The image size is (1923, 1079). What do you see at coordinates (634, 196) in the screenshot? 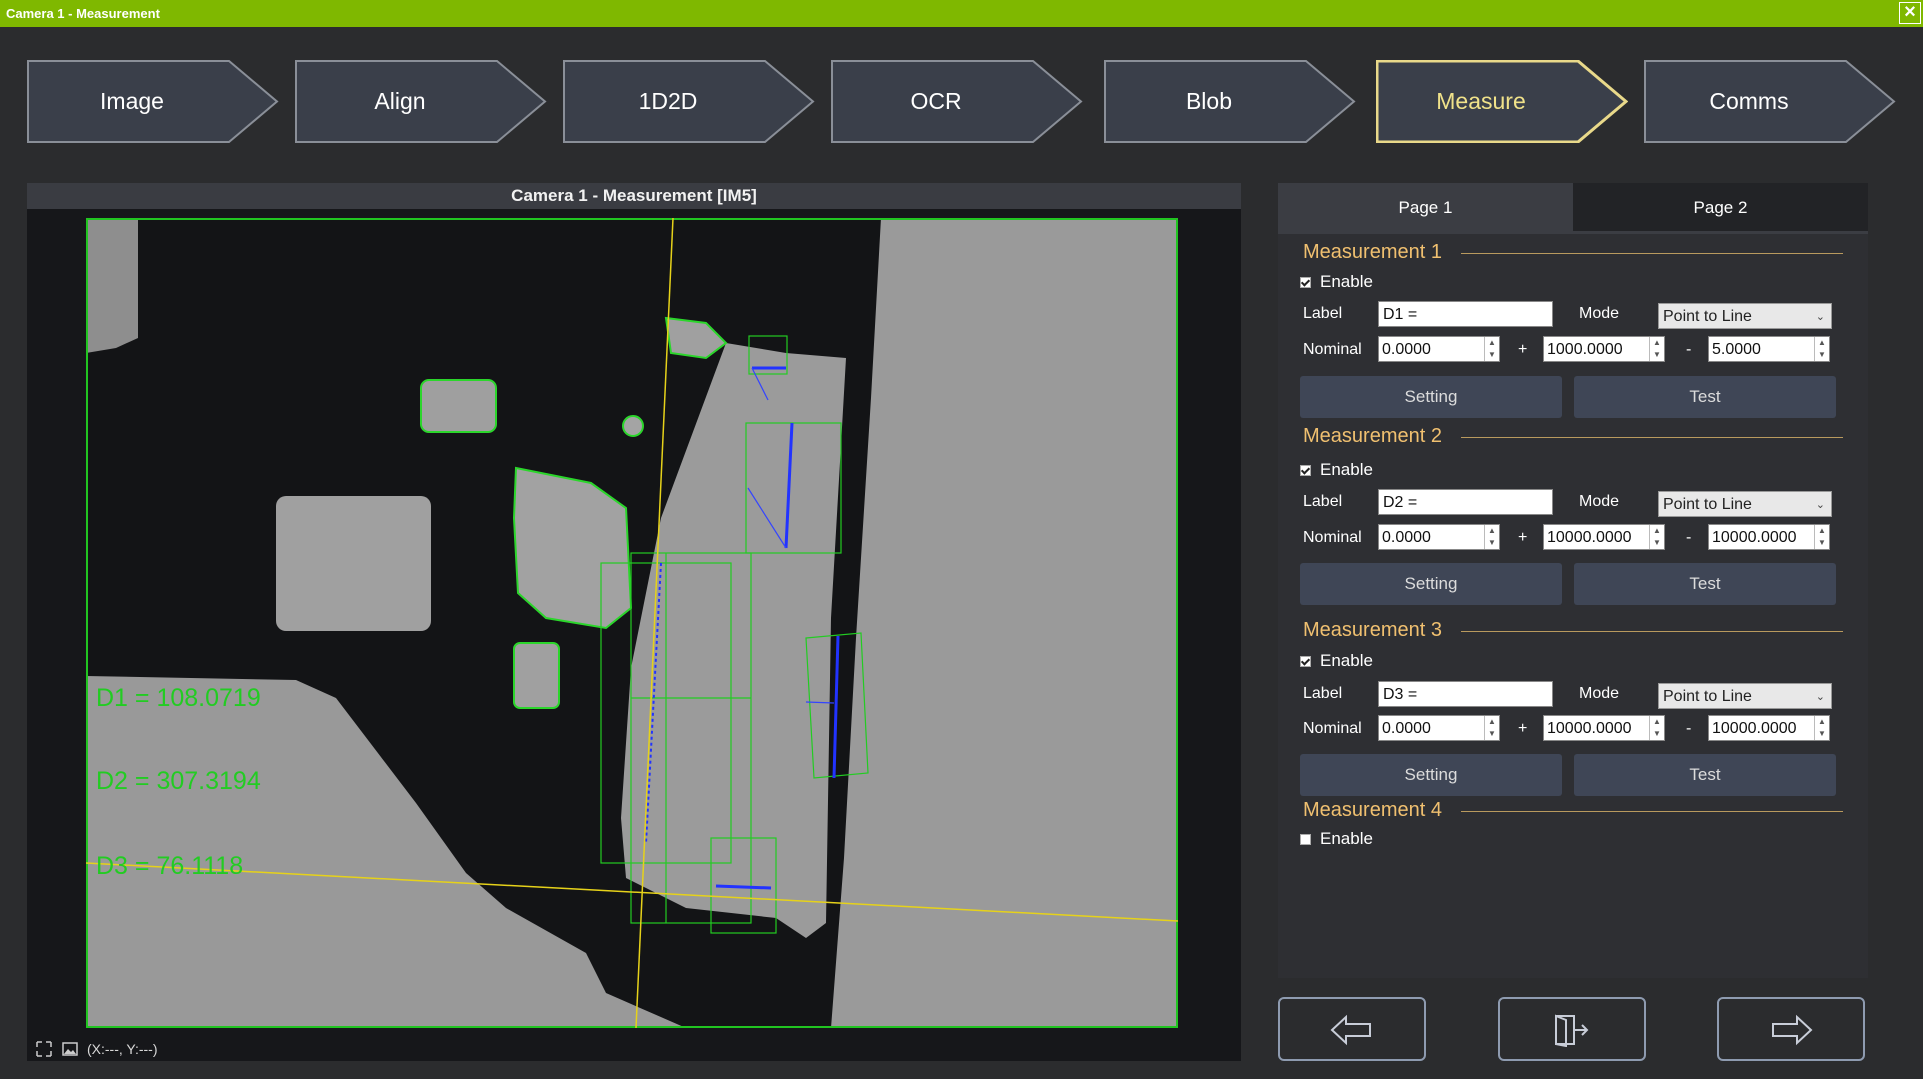
I see `viewer-title: Camera 1 - Measurement [IM5]` at bounding box center [634, 196].